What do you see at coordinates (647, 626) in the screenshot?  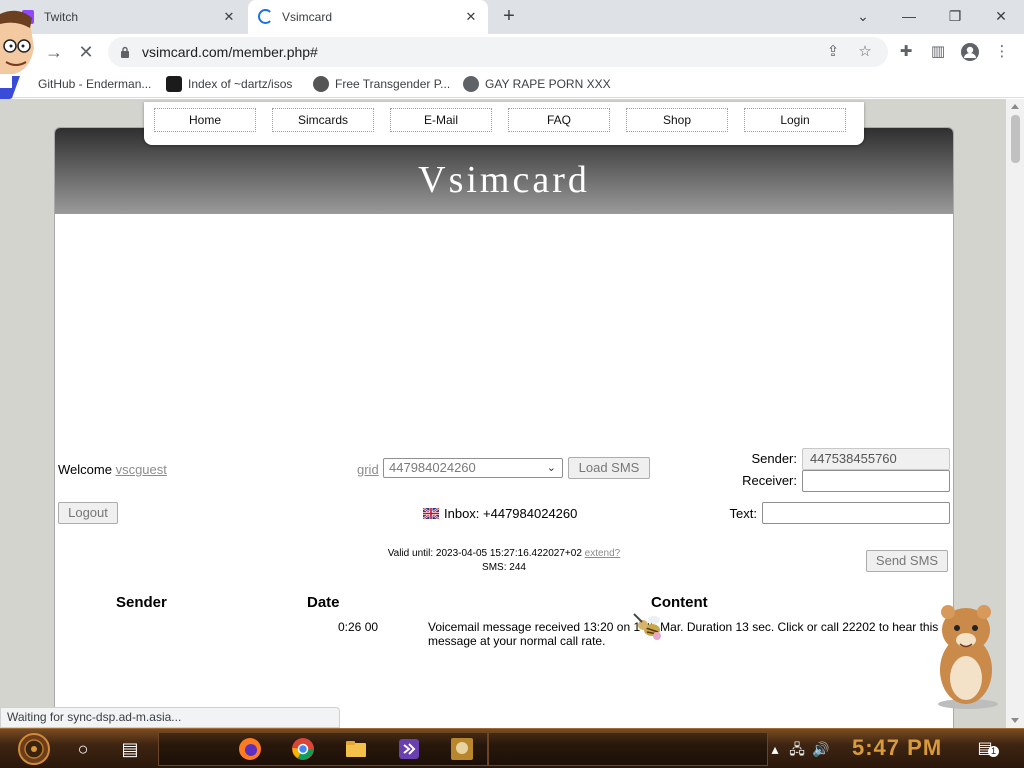 I see `bee-mascot-icon` at bounding box center [647, 626].